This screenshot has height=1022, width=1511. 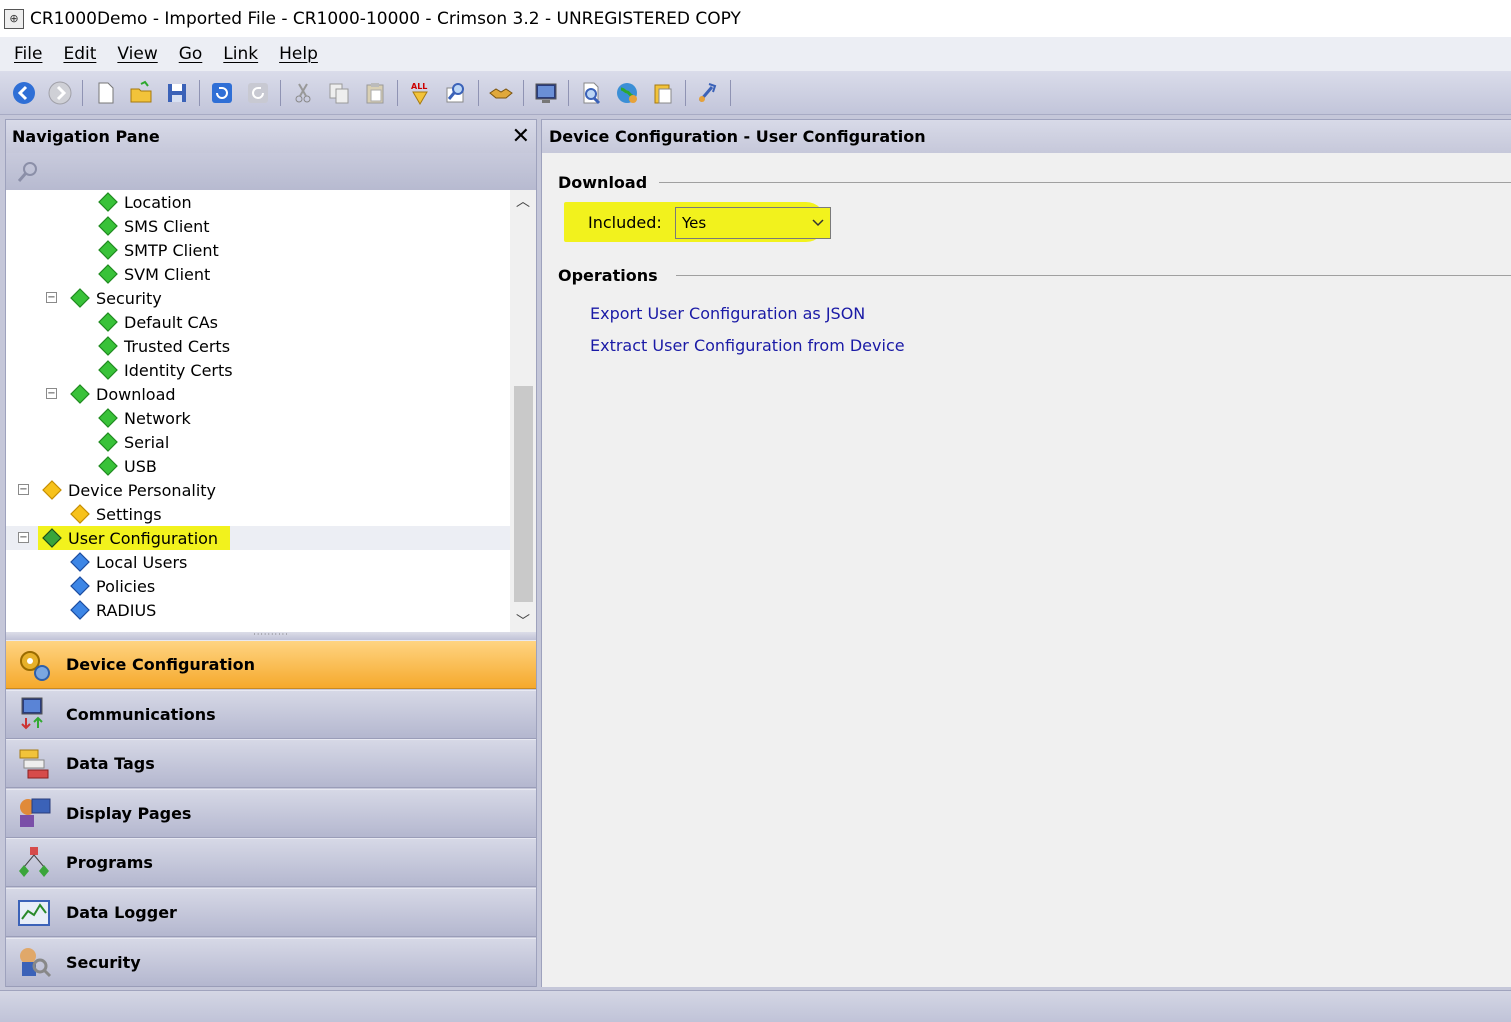 I want to click on export-json-link: Export User Configuration as JSON, so click(x=727, y=313).